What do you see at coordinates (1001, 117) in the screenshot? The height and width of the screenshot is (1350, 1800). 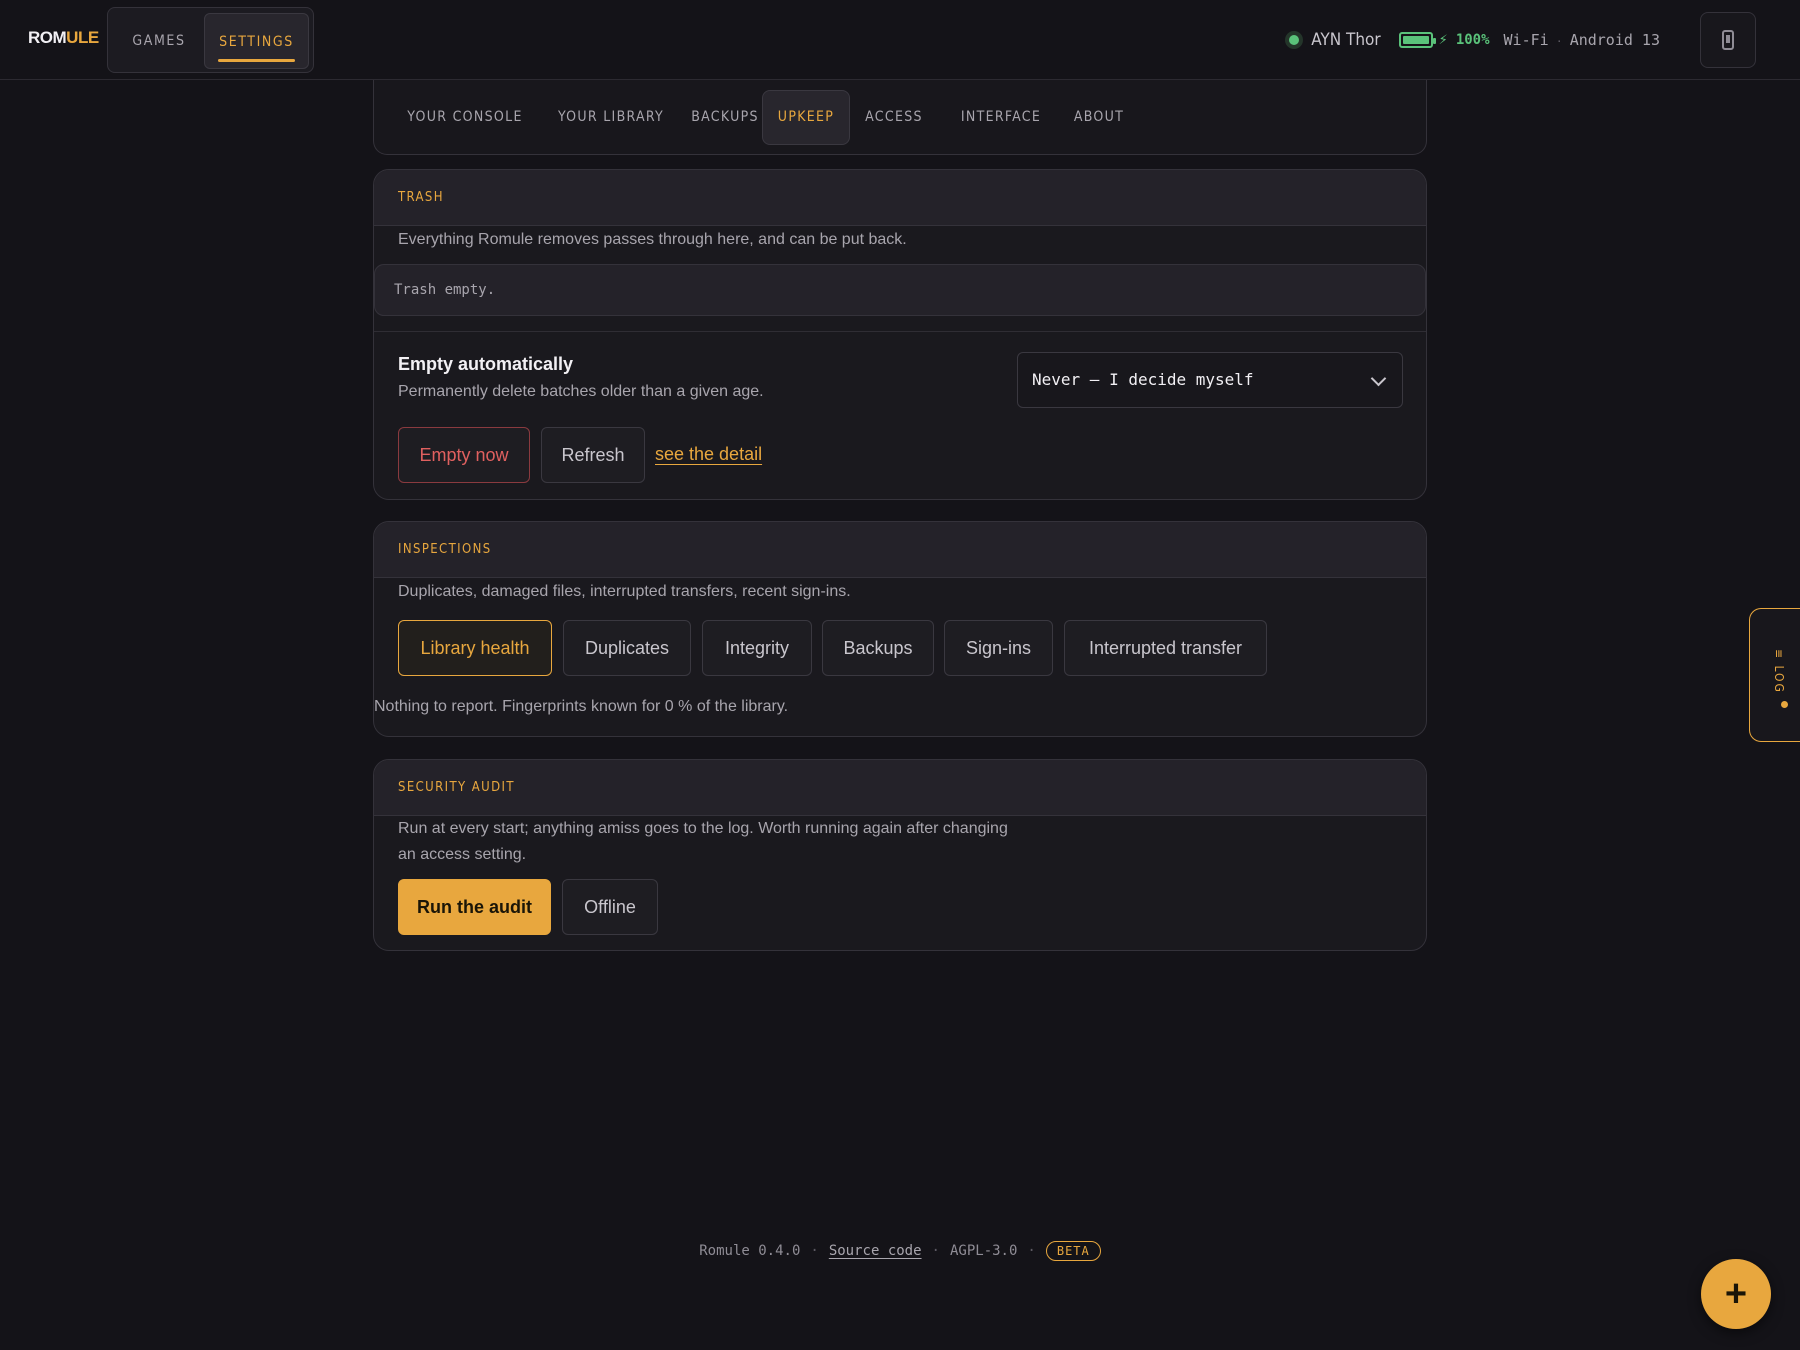 I see `subtab-interface: INTERFACE` at bounding box center [1001, 117].